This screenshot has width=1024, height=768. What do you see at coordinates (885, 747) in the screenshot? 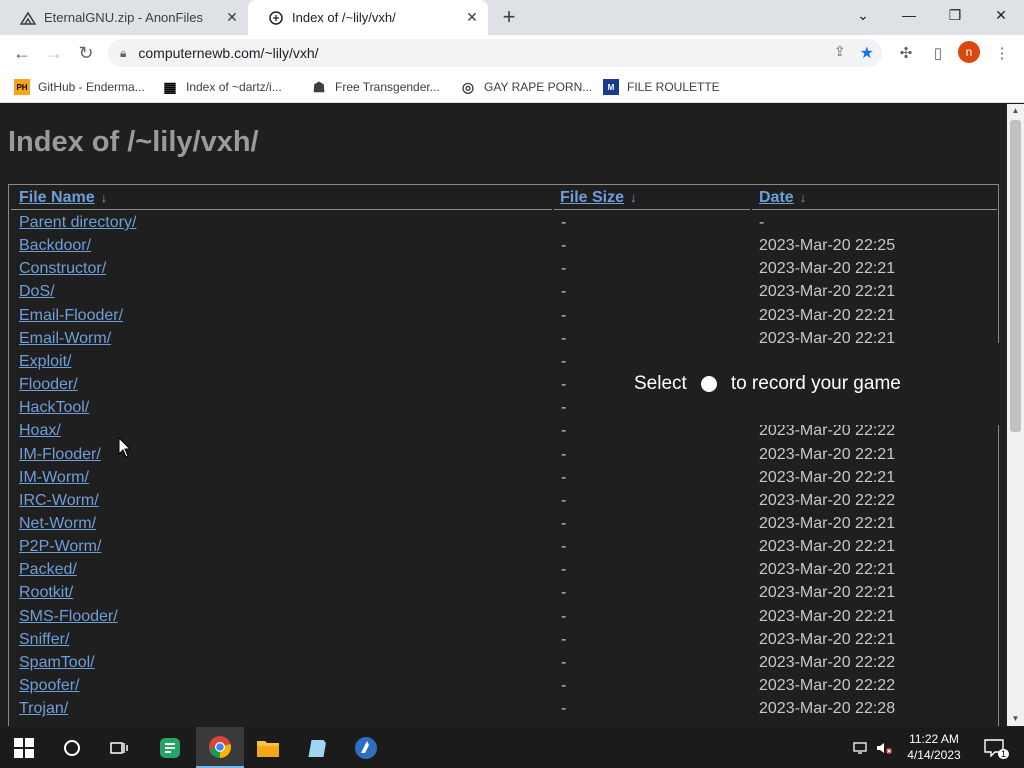
I see `volume-muted-icon` at bounding box center [885, 747].